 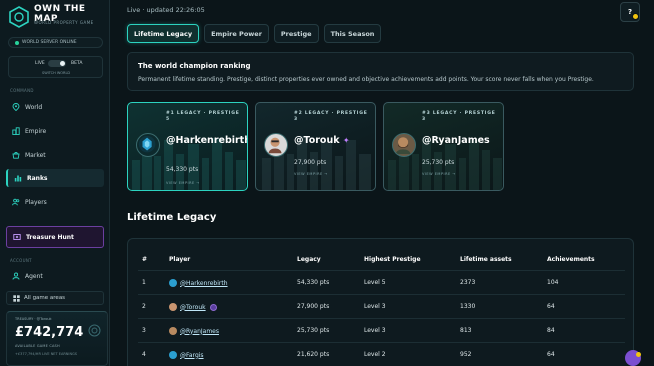 I want to click on row-rank: 3, so click(x=144, y=330).